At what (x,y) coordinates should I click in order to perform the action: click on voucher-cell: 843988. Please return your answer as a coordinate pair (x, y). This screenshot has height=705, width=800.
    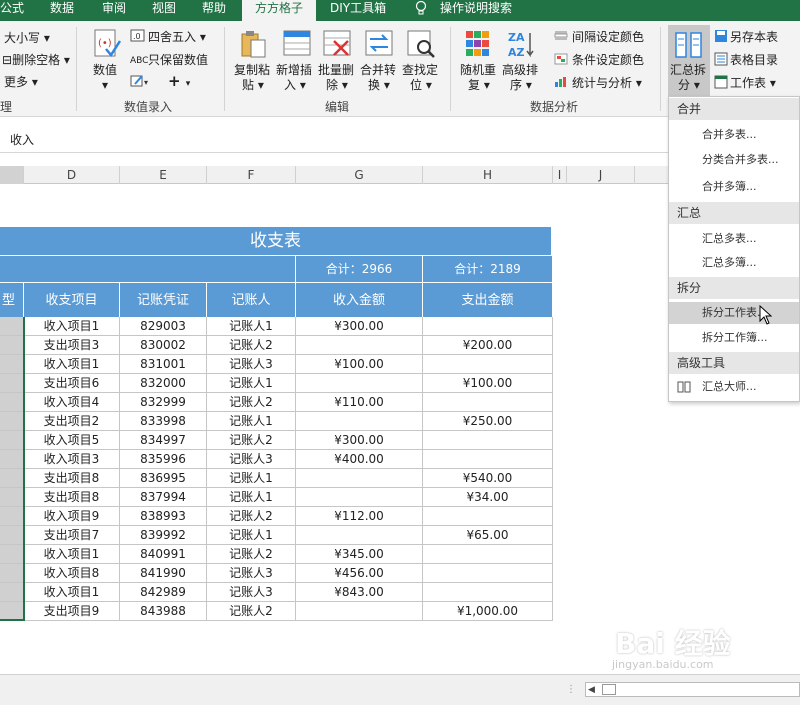
    Looking at the image, I should click on (163, 611).